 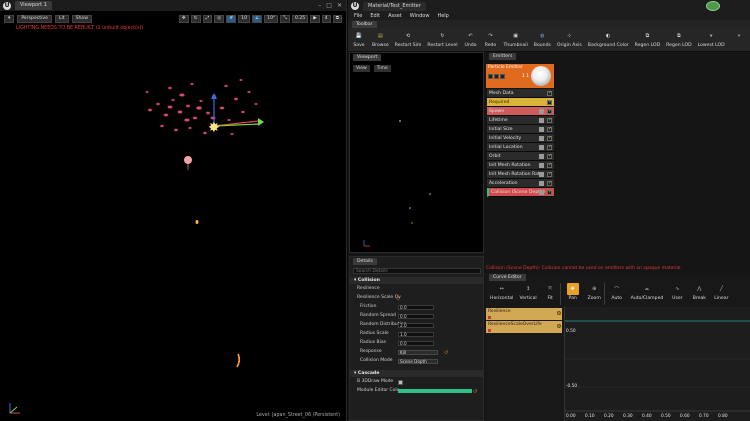 I want to click on linear-button: ╱ Linear, so click(x=721, y=294).